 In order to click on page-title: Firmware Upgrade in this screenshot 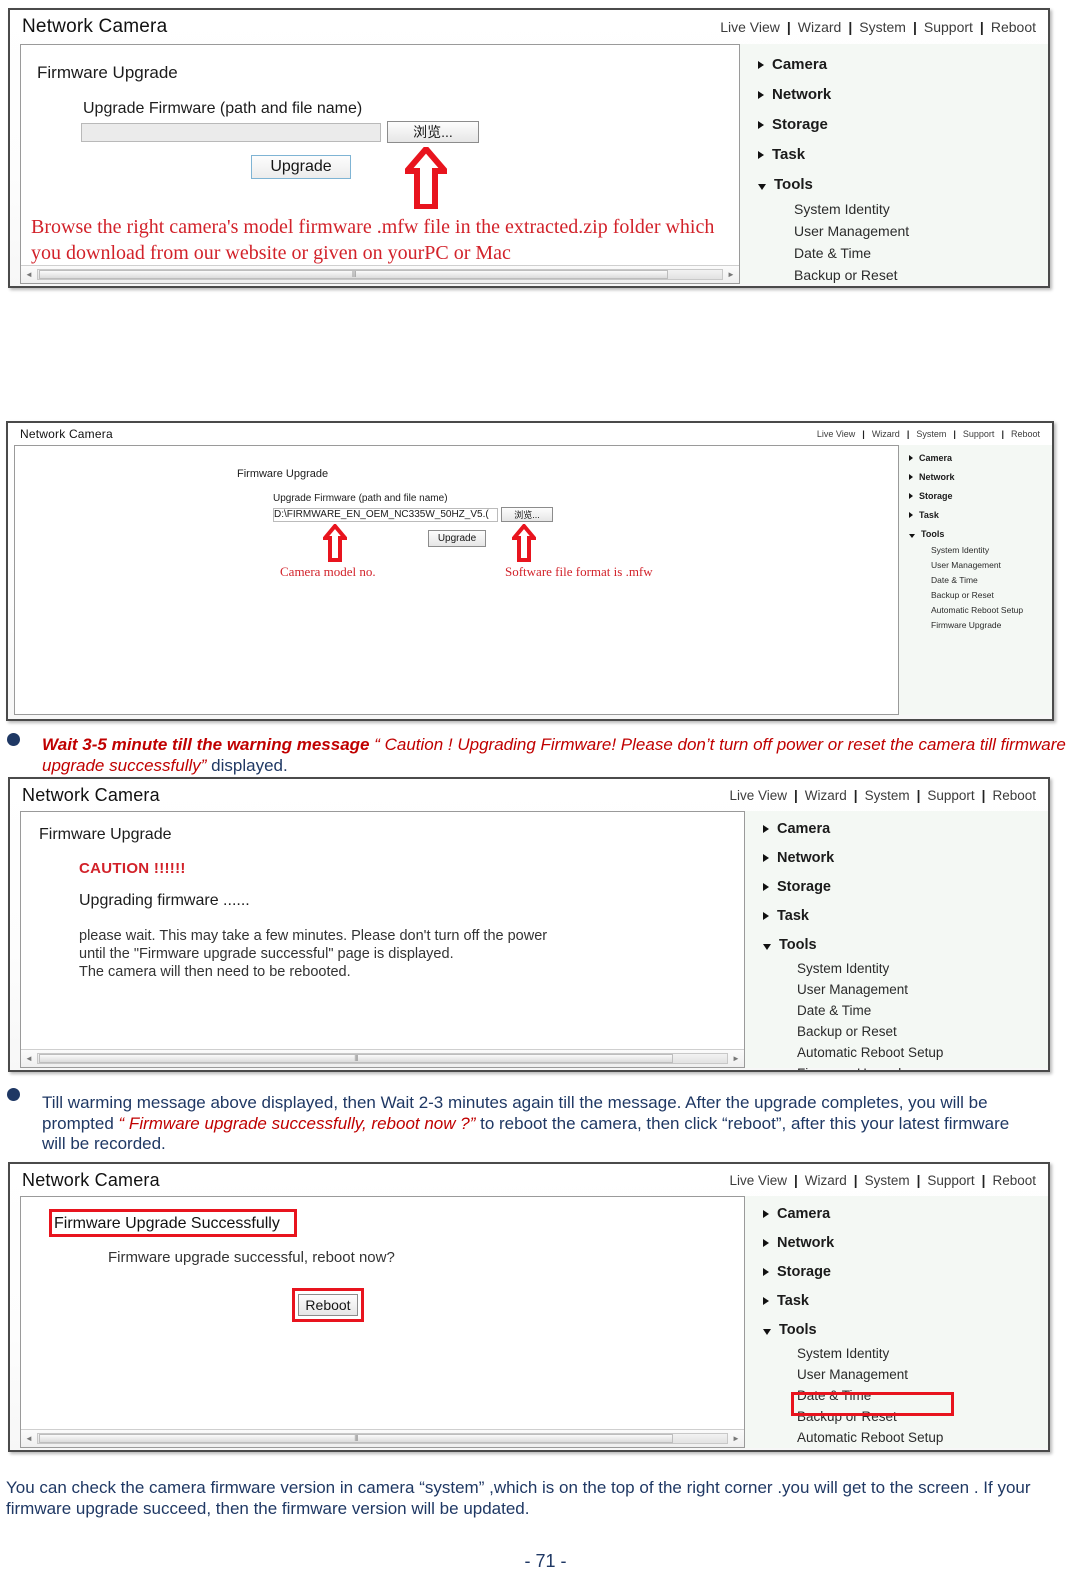, I will do `click(283, 474)`.